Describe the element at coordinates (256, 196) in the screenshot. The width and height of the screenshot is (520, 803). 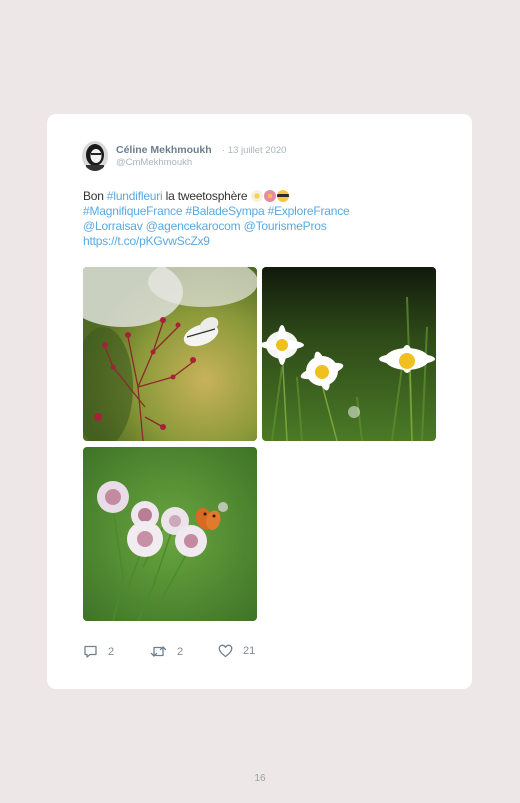
I see `flower-emoji` at that location.